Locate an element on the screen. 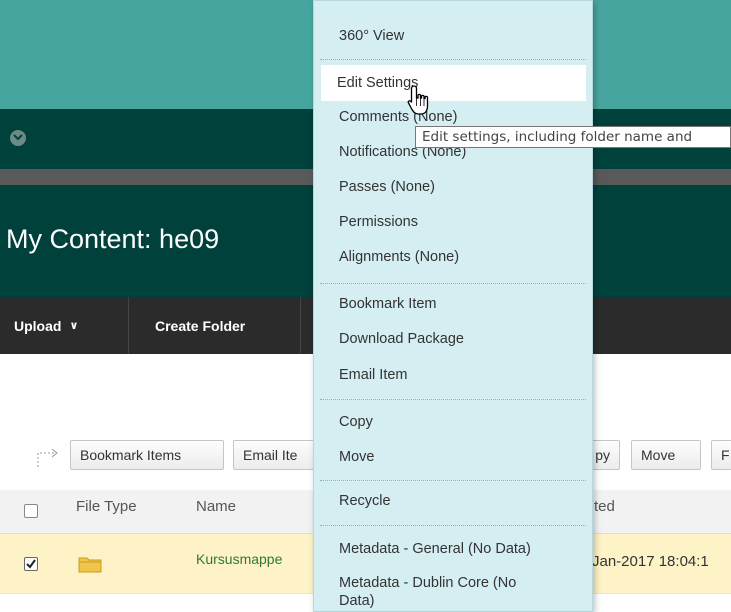  menu-item-passes: Passes (None) is located at coordinates (387, 187).